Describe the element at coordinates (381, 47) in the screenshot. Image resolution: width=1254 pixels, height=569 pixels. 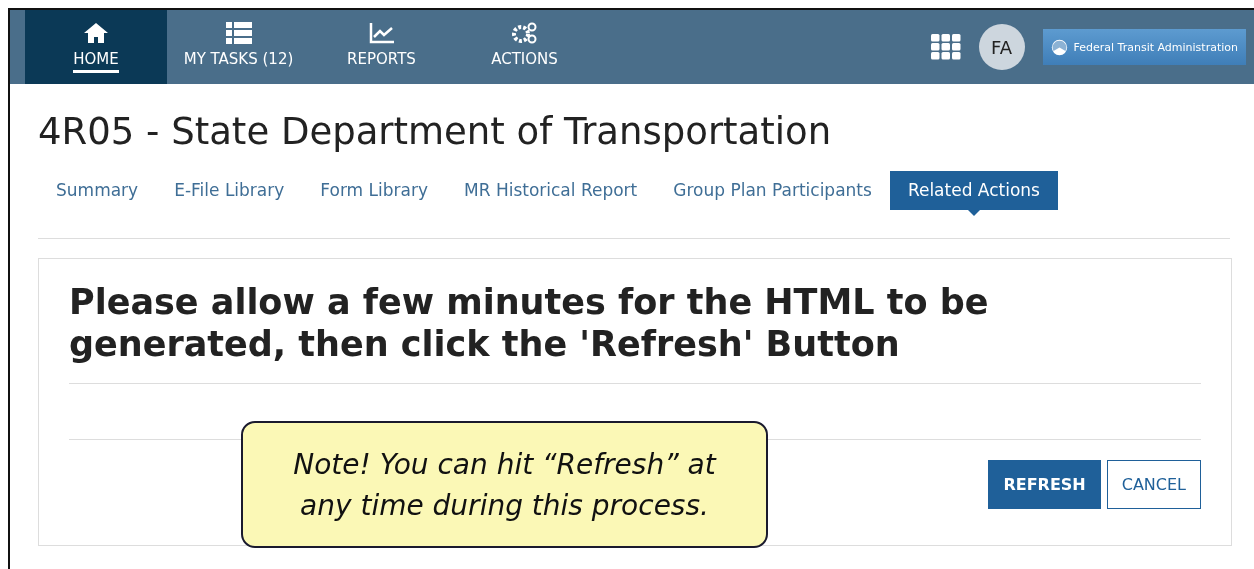
I see `nav-tab: REPORTS` at that location.